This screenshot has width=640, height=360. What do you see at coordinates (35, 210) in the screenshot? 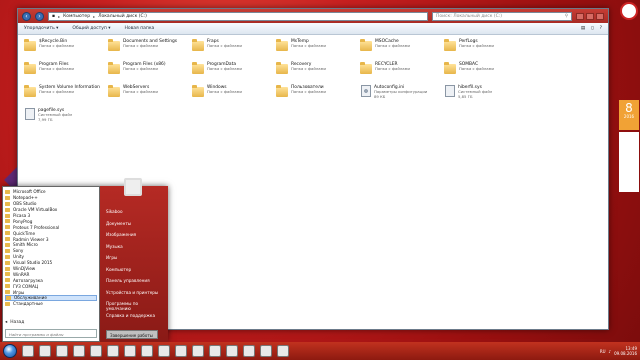
I see `program-label: Oracle VM VirtualBox` at bounding box center [35, 210].